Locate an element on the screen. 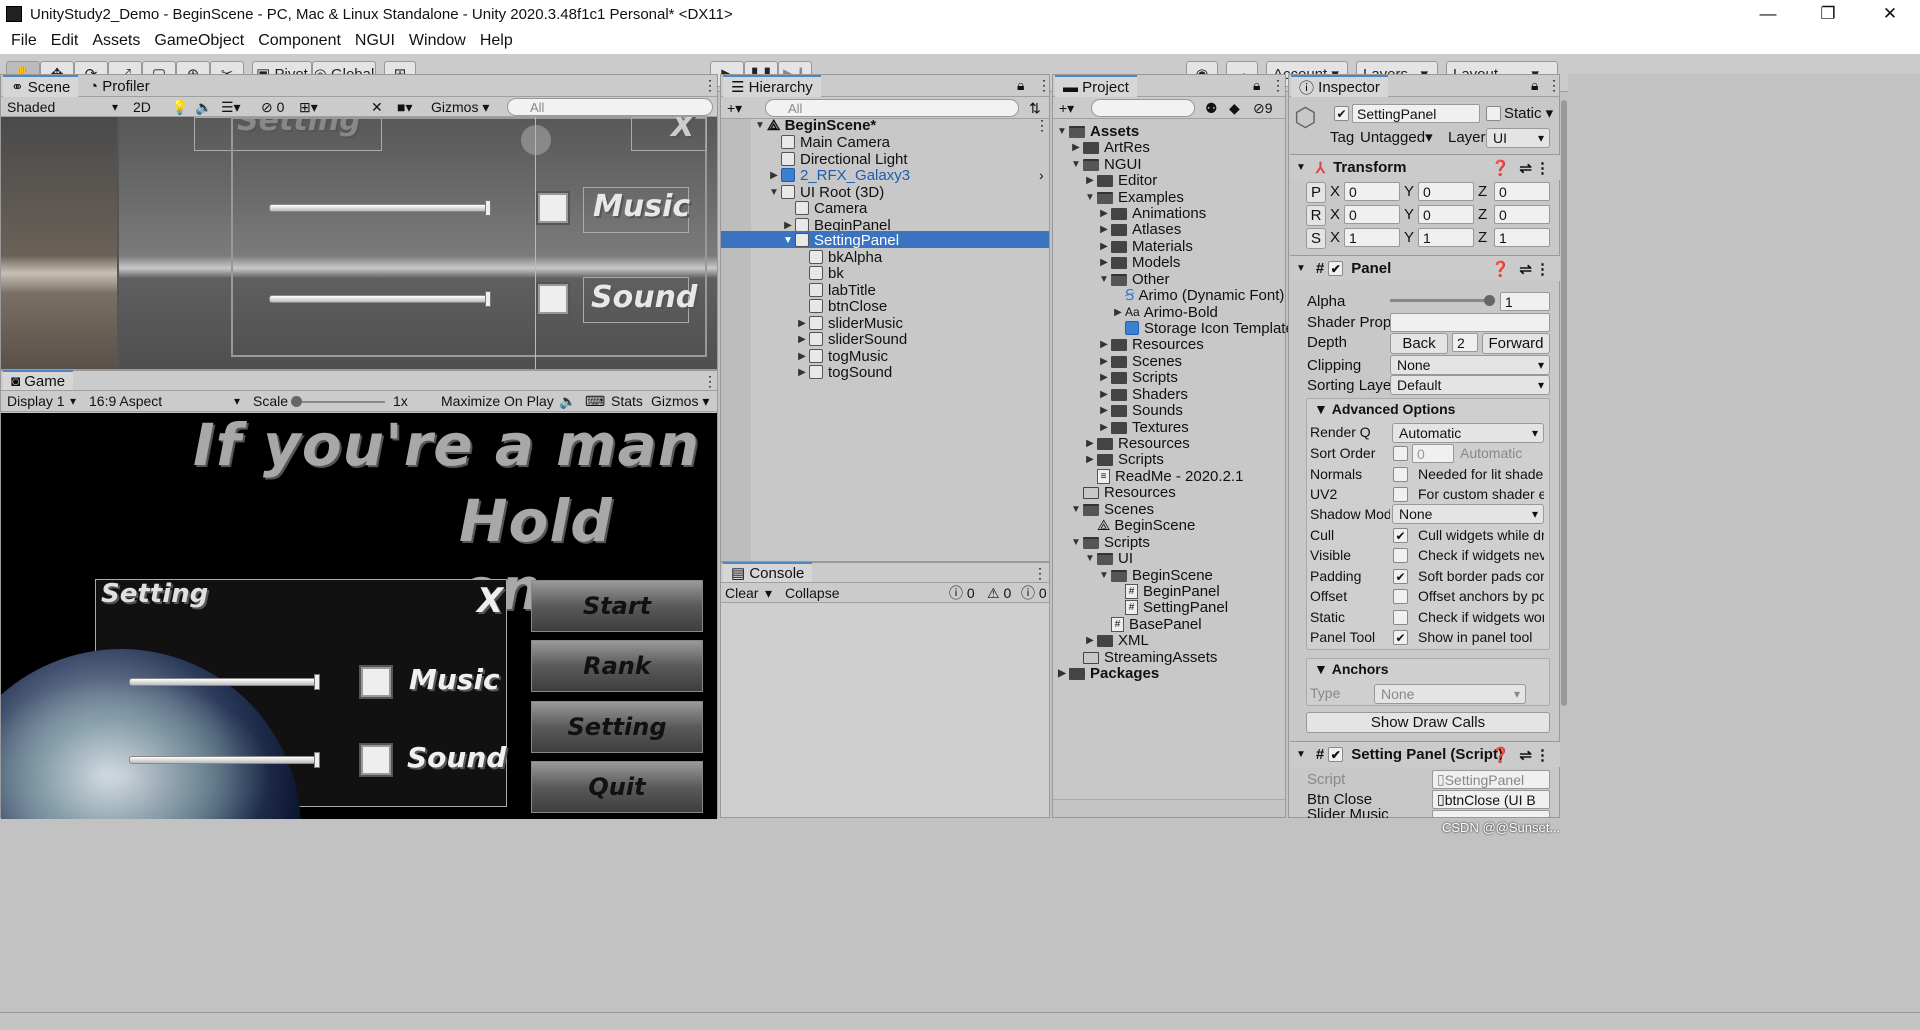 The width and height of the screenshot is (1920, 1030). sound-slider-knob is located at coordinates (317, 760).